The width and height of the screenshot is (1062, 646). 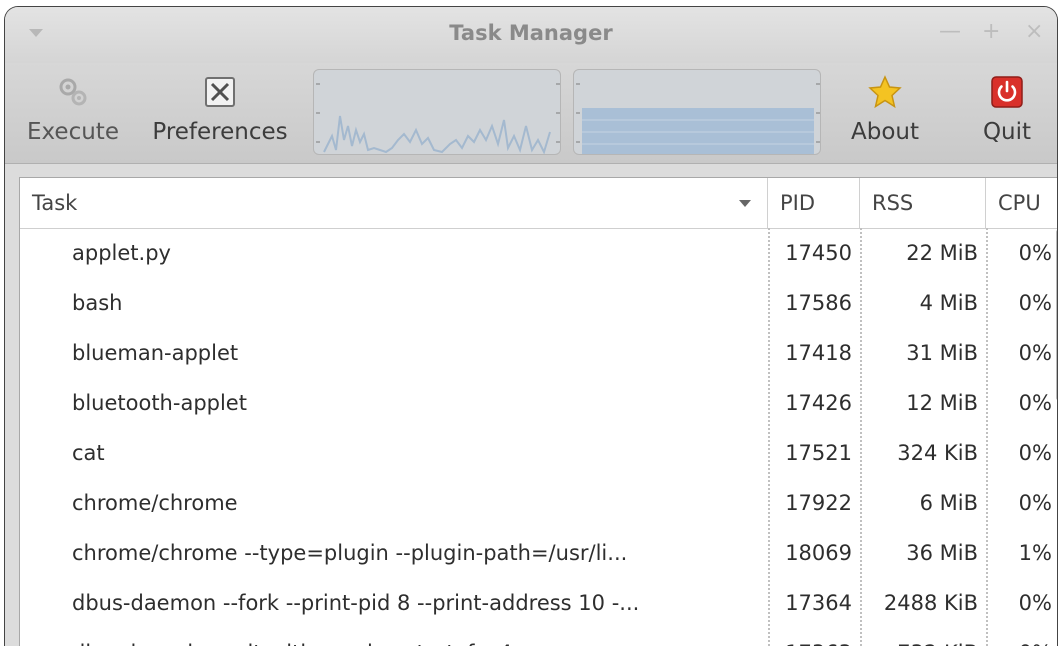 I want to click on task-name: bash, so click(x=97, y=303).